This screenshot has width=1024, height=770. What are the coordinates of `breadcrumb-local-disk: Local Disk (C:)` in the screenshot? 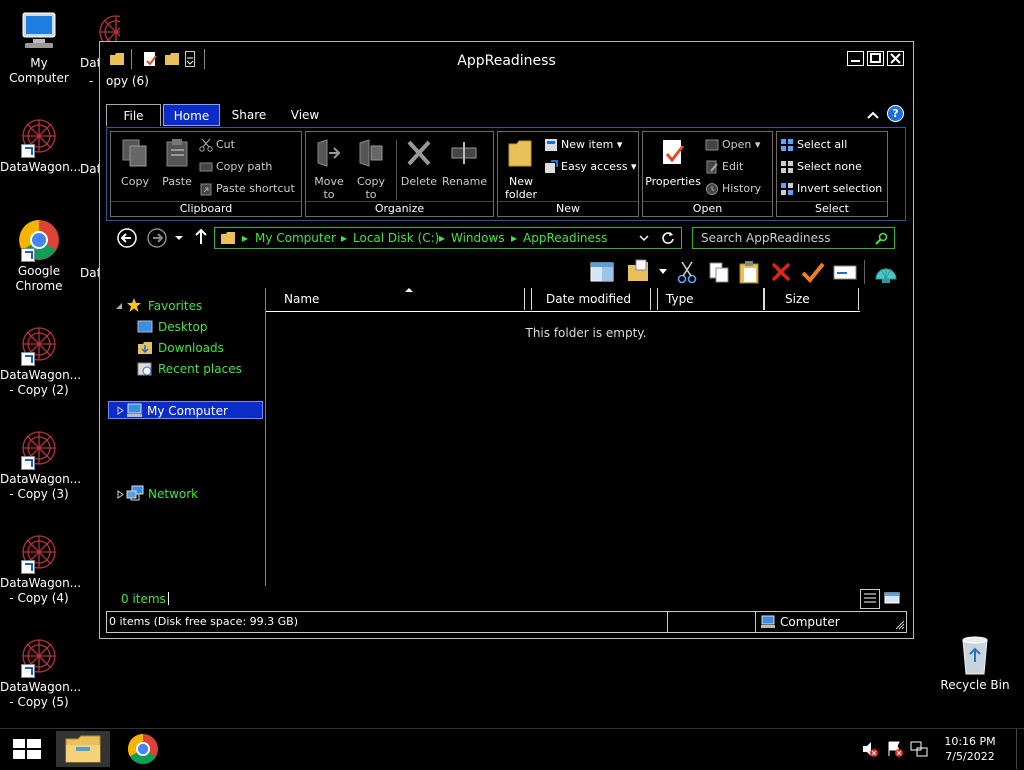 It's located at (396, 238).